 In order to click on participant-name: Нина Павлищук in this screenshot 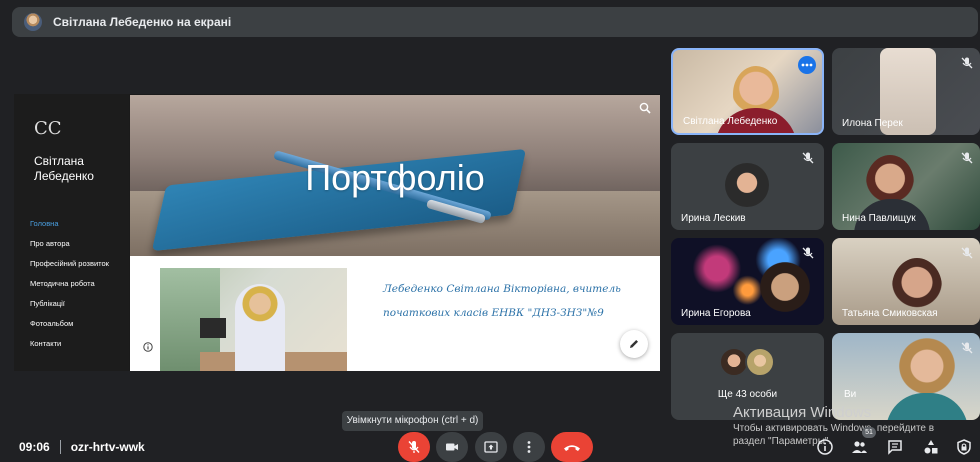, I will do `click(879, 218)`.